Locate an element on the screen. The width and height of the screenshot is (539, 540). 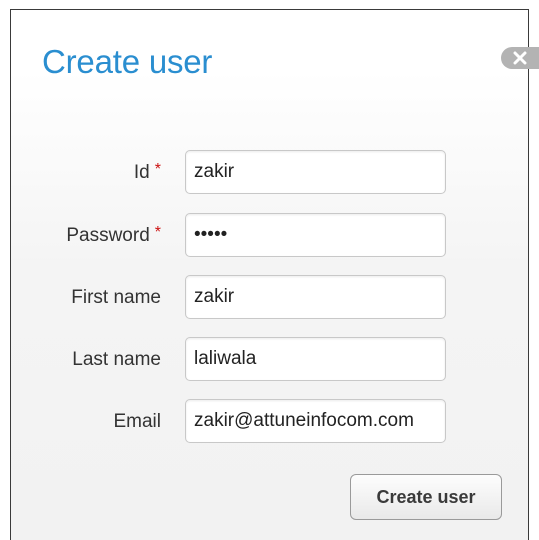
password-row: Password * is located at coordinates (270, 235).